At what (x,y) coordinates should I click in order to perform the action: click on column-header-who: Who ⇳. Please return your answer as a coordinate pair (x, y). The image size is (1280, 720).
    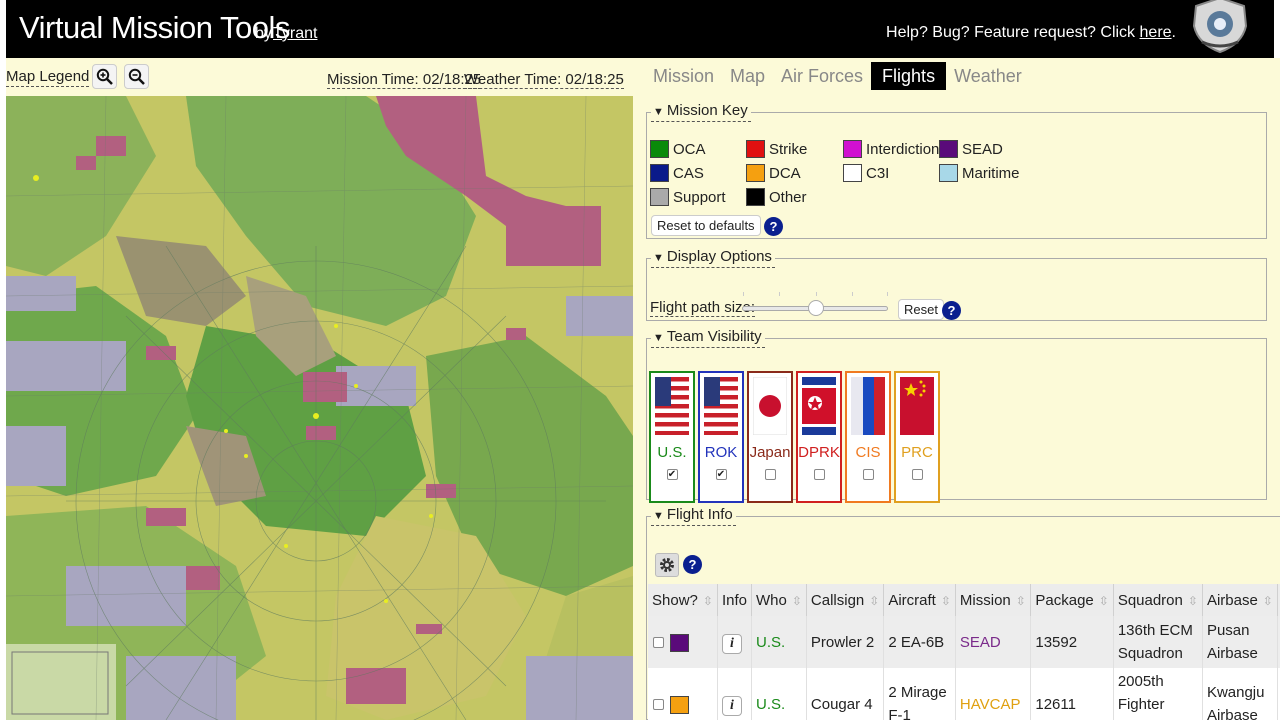
    Looking at the image, I should click on (779, 600).